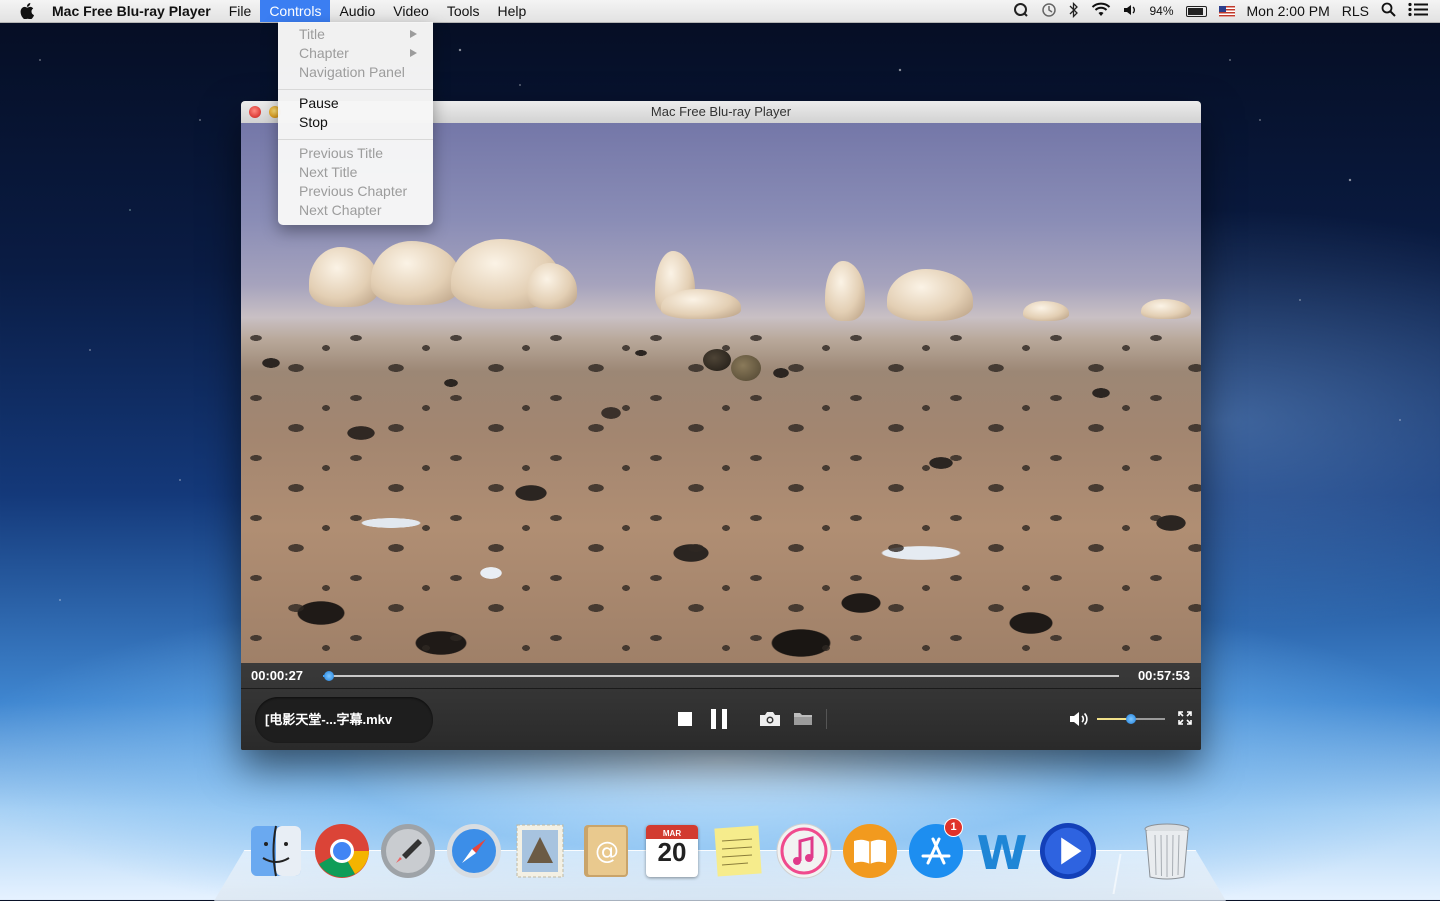 Image resolution: width=1440 pixels, height=901 pixels. Describe the element at coordinates (803, 719) in the screenshot. I see `folder-open-icon` at that location.